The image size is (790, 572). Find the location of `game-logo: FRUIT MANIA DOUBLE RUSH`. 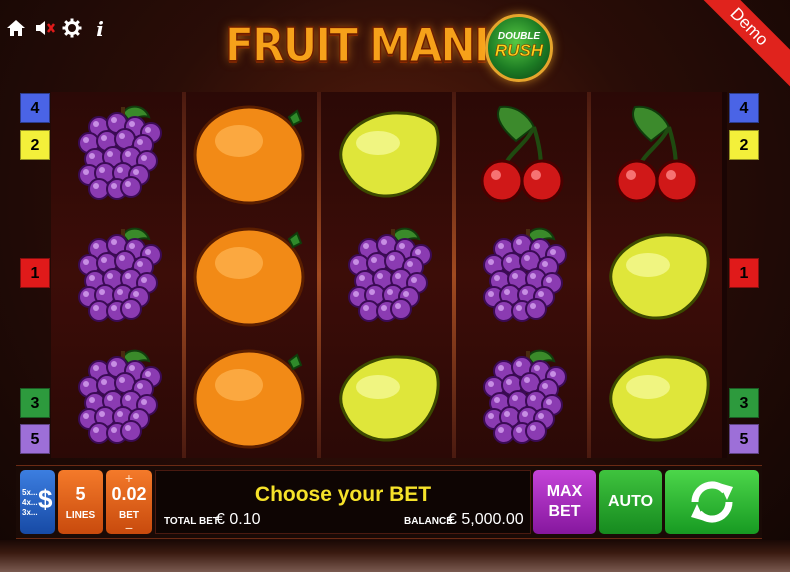

game-logo: FRUIT MANIA DOUBLE RUSH is located at coordinates (389, 48).